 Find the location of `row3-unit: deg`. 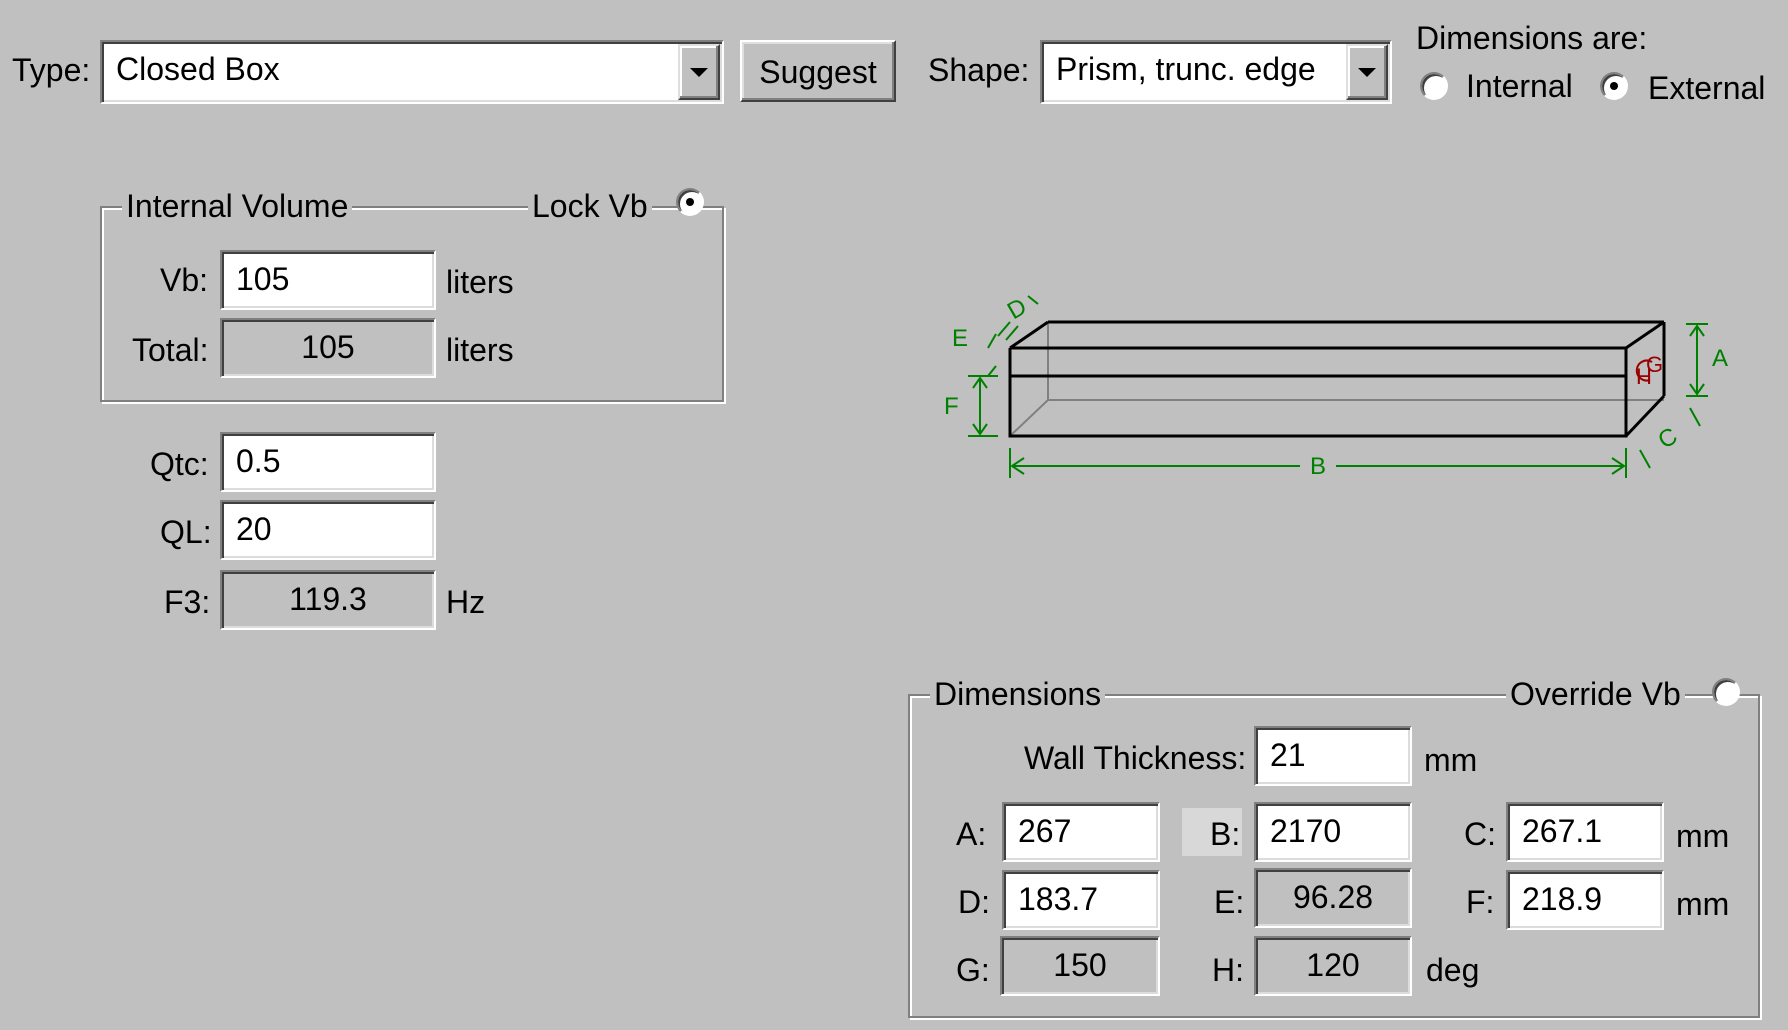

row3-unit: deg is located at coordinates (1453, 970).